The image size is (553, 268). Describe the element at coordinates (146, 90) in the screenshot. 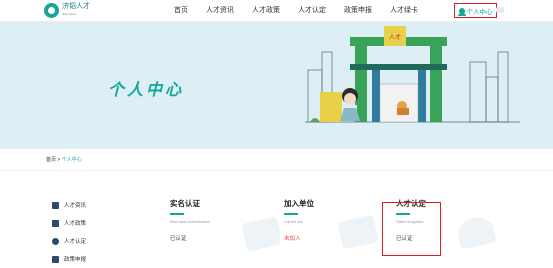

I see `banner-title: 个人中心` at that location.